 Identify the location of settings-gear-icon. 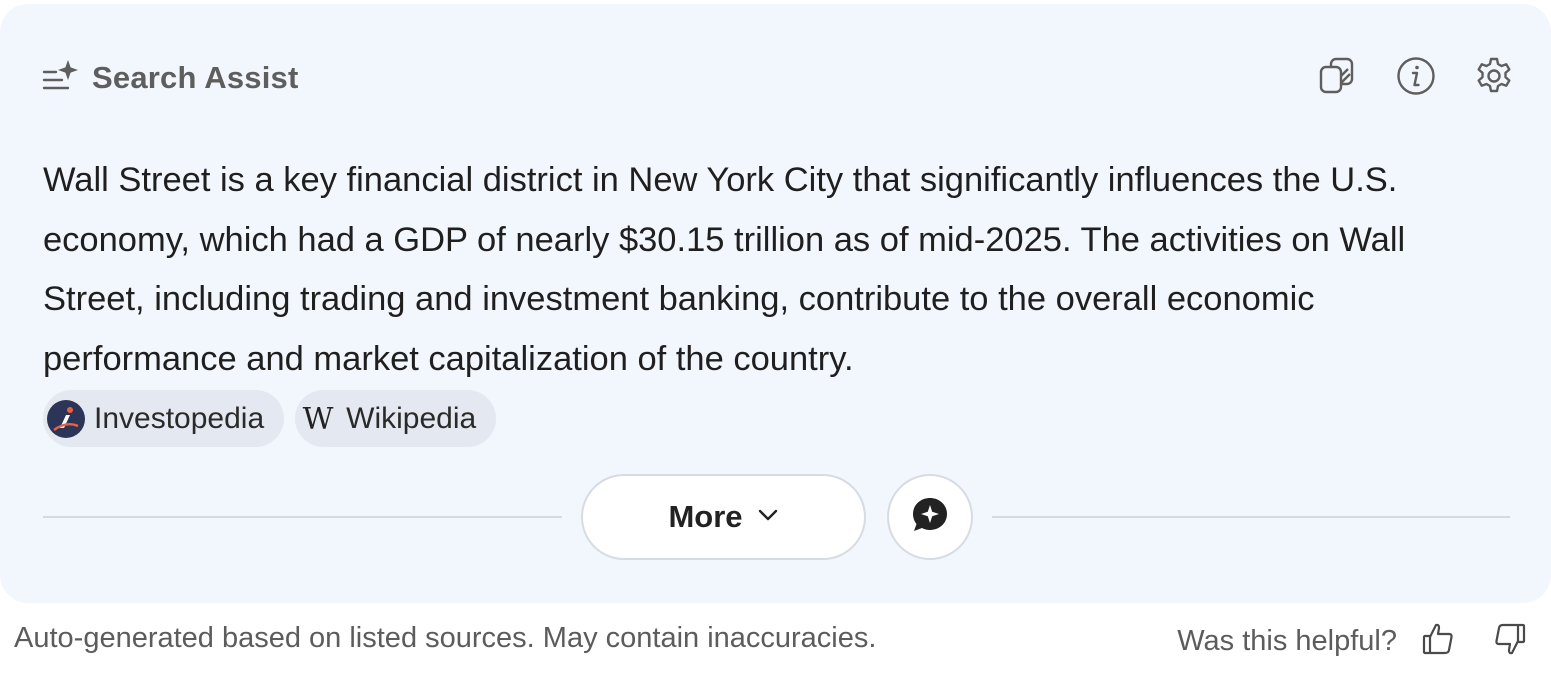
(1494, 76).